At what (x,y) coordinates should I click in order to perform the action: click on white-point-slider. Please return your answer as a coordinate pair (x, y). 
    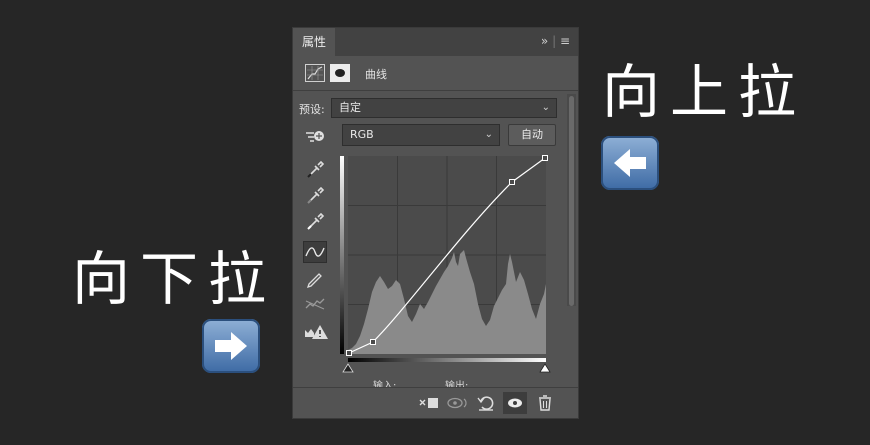
    Looking at the image, I should click on (545, 368).